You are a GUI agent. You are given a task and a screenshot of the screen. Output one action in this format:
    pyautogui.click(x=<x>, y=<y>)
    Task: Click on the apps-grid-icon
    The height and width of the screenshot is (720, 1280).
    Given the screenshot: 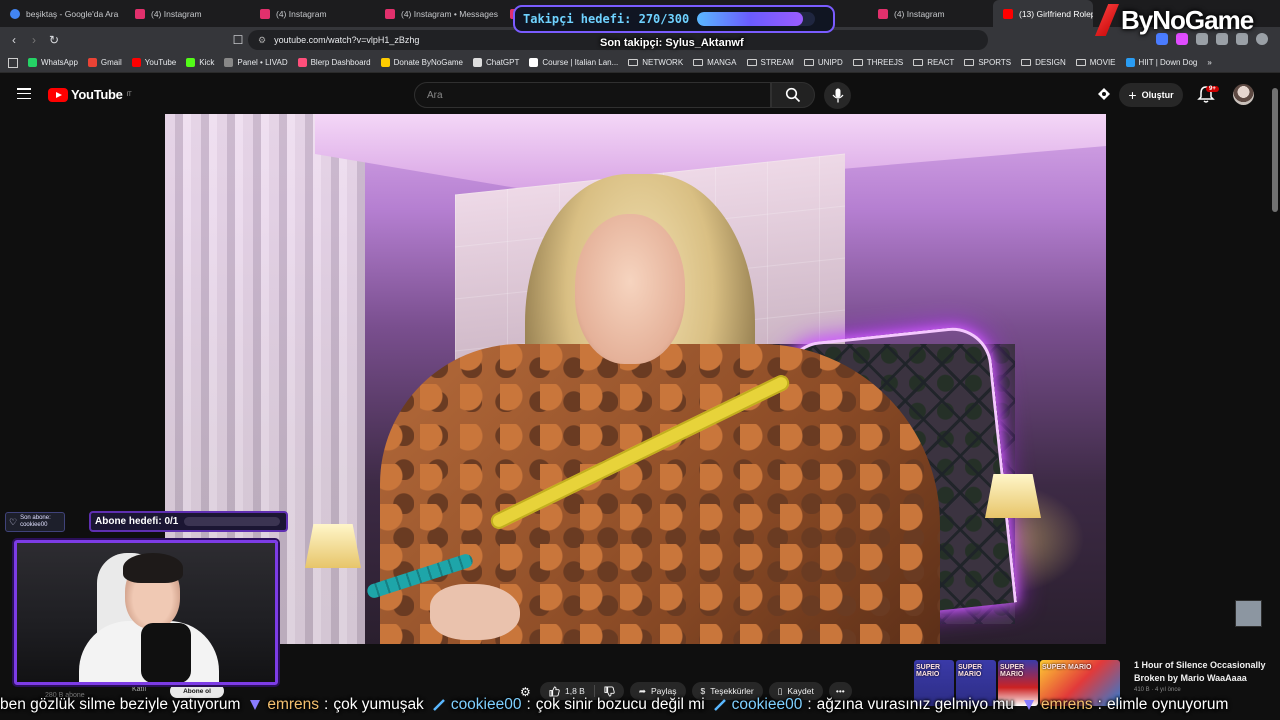 What is the action you would take?
    pyautogui.click(x=13, y=62)
    